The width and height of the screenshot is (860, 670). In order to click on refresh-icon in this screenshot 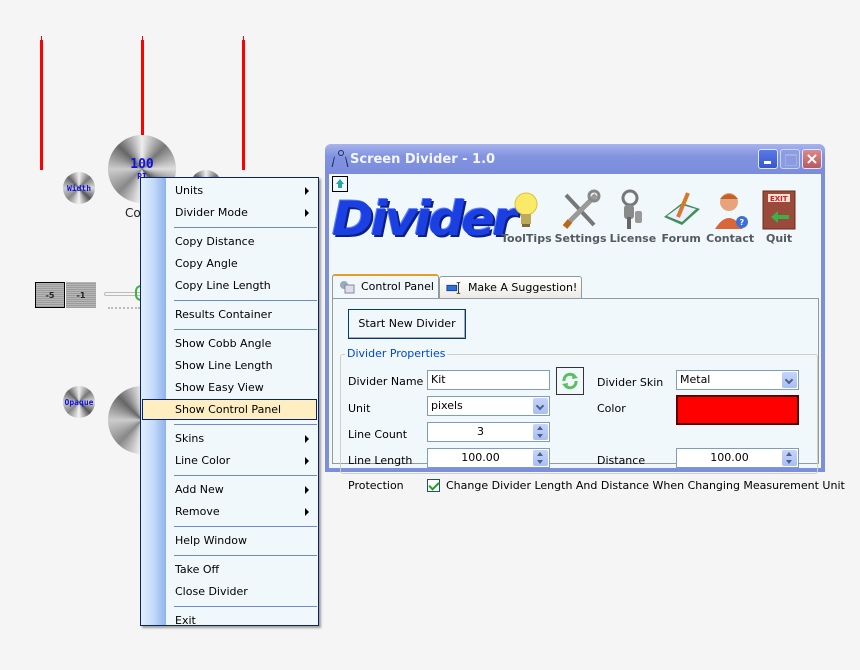, I will do `click(570, 381)`.